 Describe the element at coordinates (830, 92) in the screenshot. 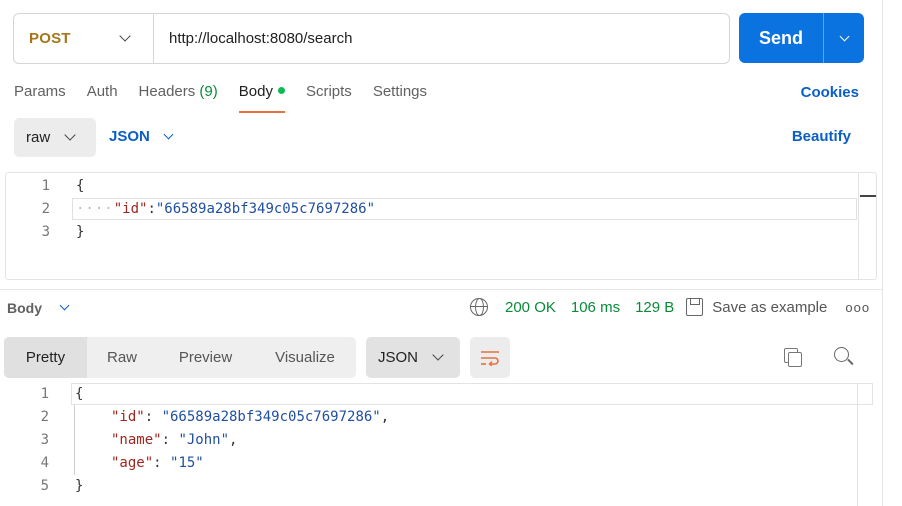

I see `cookies-link: Cookies` at that location.